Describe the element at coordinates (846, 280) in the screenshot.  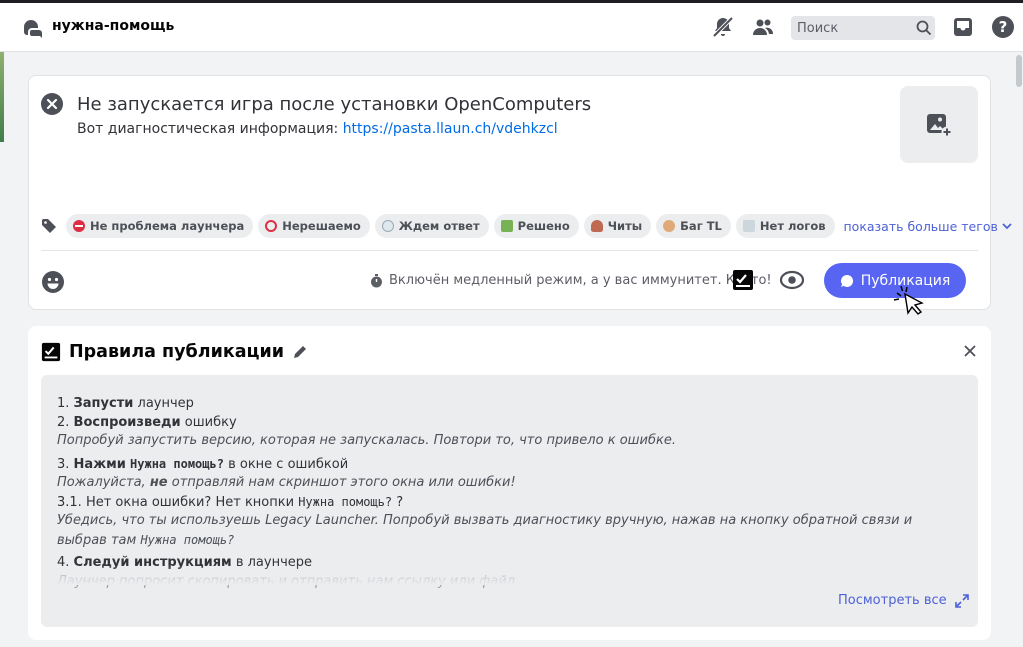
I see `chat-bubble-icon` at that location.